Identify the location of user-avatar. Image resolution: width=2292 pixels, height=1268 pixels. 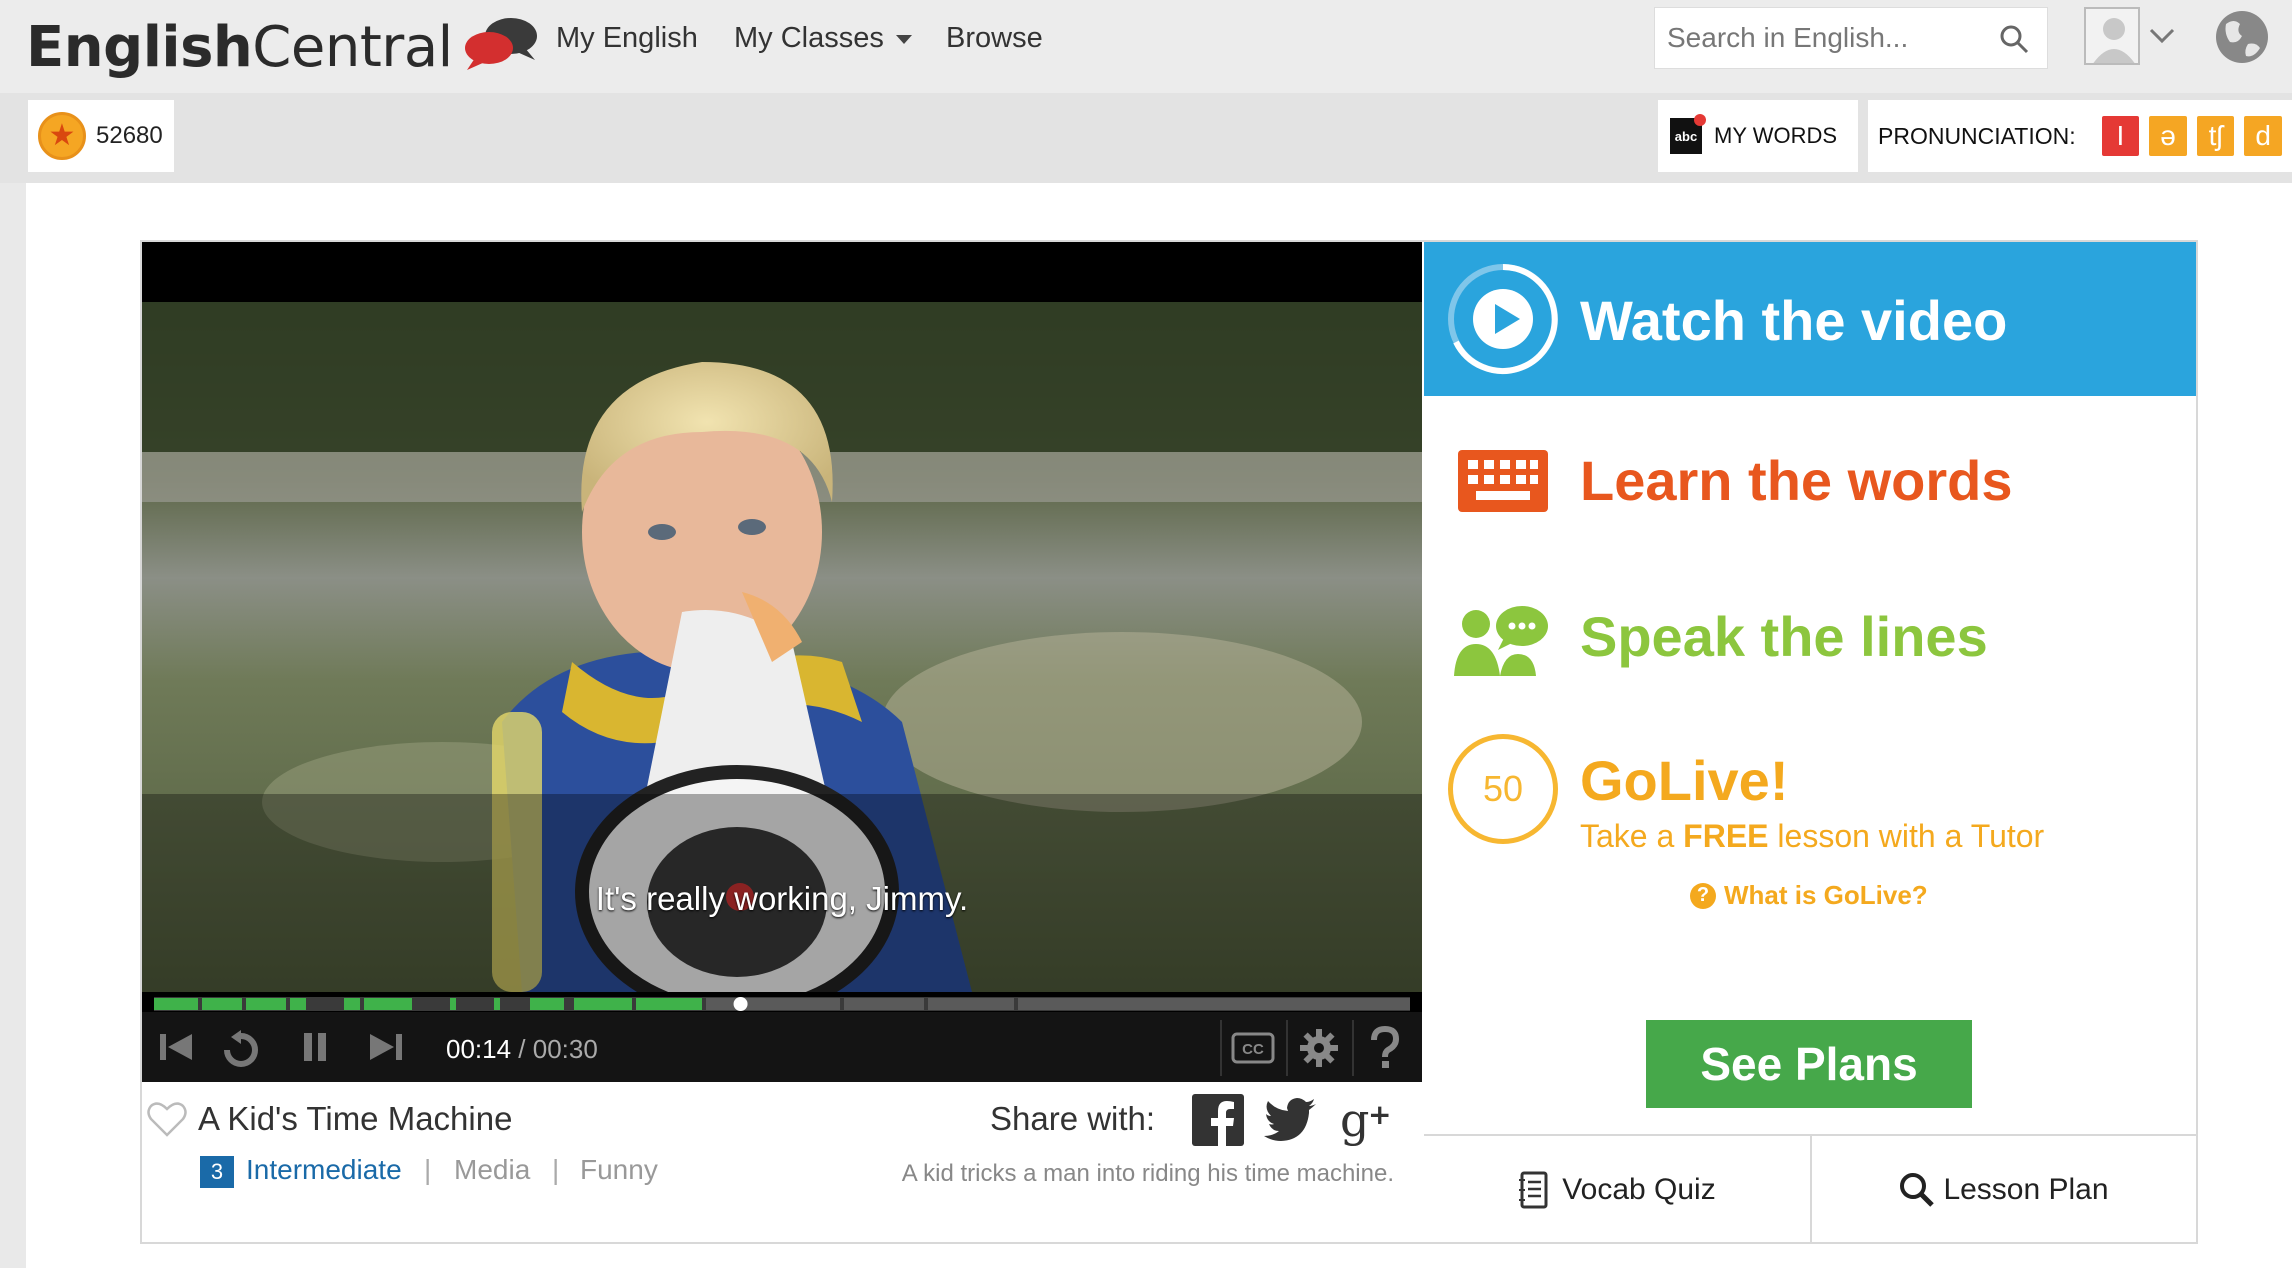
(2112, 36).